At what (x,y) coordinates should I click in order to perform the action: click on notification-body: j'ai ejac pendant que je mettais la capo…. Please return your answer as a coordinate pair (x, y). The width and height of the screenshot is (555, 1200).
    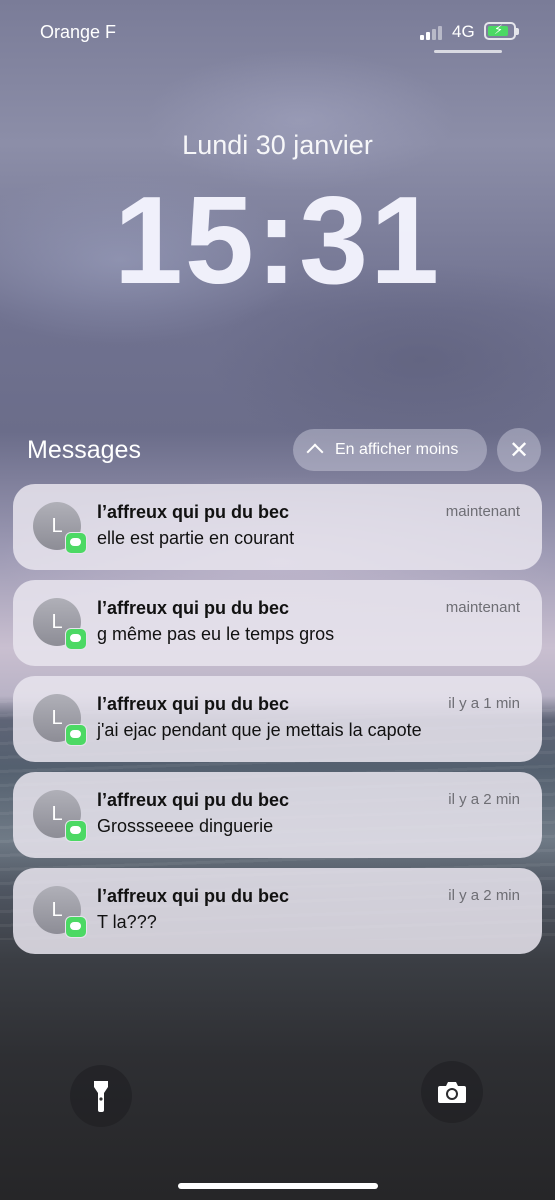
    Looking at the image, I should click on (259, 730).